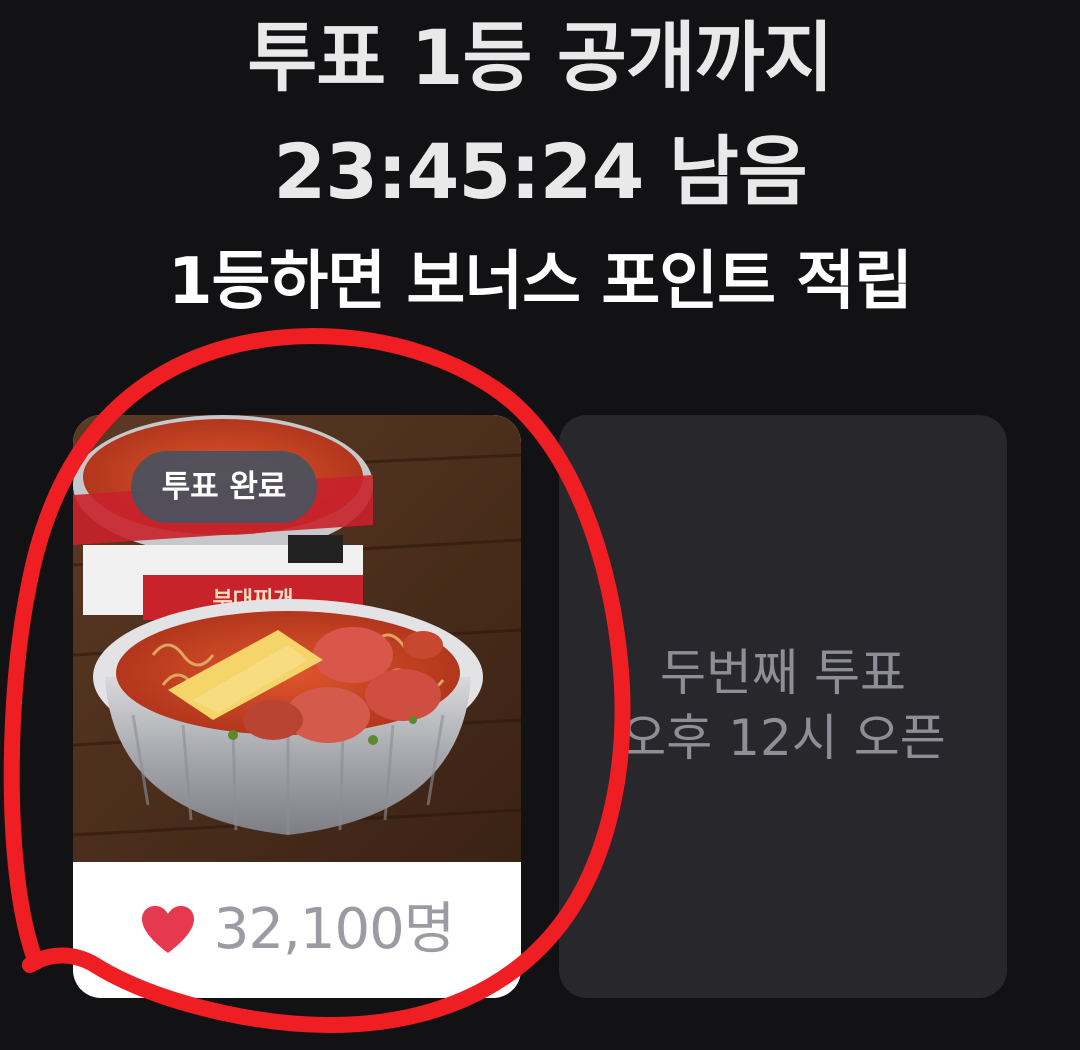  Describe the element at coordinates (540, 57) in the screenshot. I see `countdown-title: 투표 1등 공개까지` at that location.